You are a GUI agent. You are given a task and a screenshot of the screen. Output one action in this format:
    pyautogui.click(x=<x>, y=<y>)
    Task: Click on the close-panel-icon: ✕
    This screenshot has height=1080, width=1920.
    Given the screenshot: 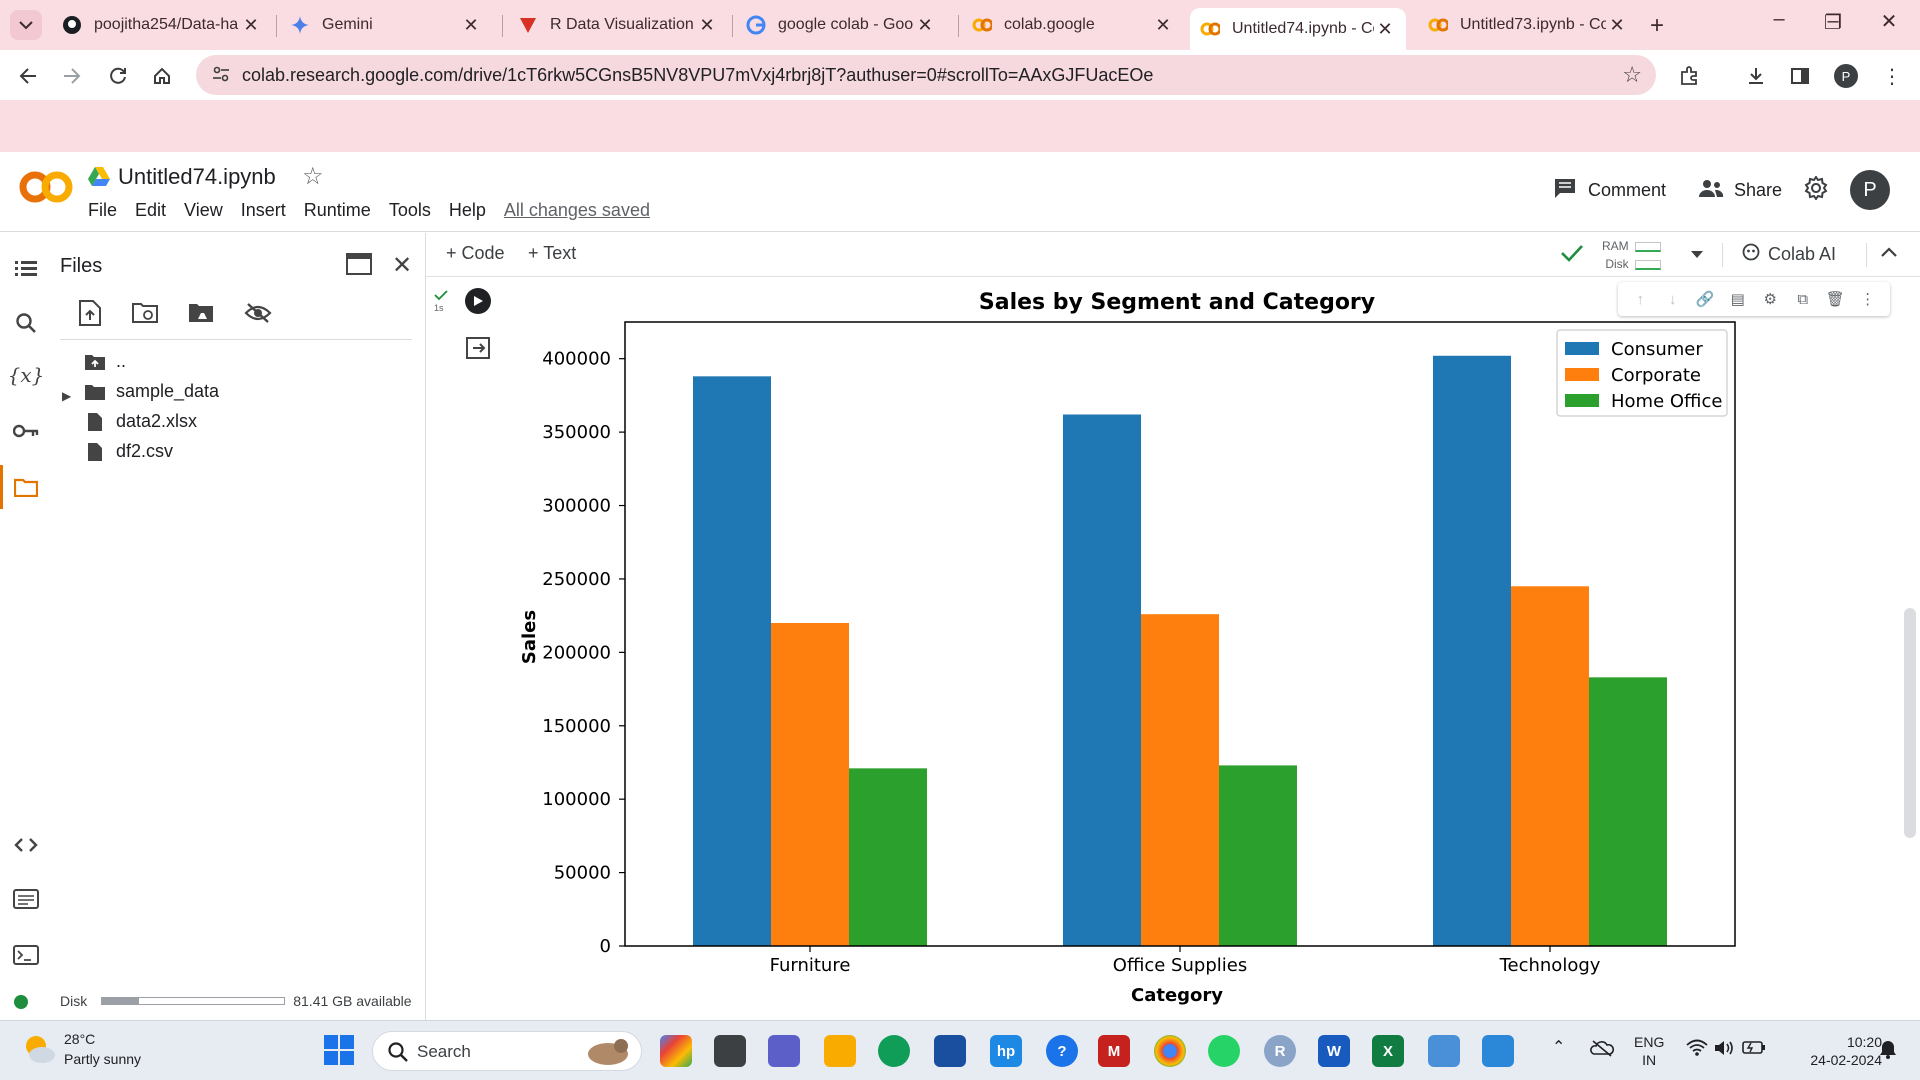 What is the action you would take?
    pyautogui.click(x=402, y=265)
    